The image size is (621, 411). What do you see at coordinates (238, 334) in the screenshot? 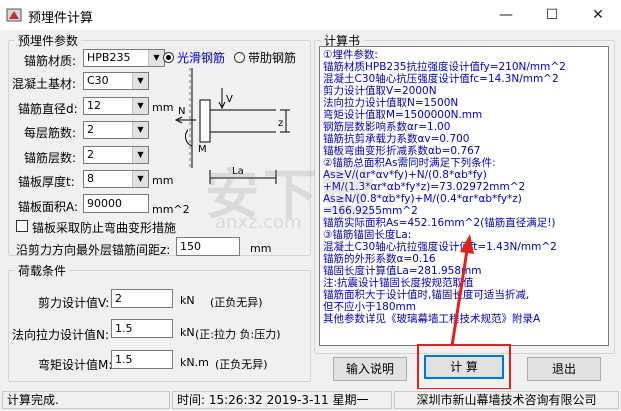
I see `tension-note: (正:拉力 负:压力)` at bounding box center [238, 334].